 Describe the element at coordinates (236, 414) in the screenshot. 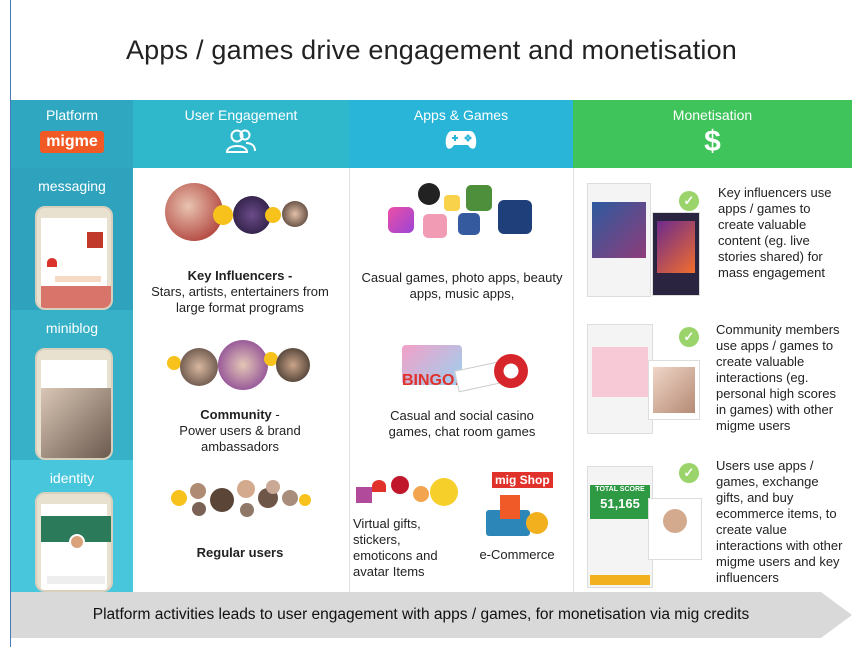

I see `community-title: Community` at that location.